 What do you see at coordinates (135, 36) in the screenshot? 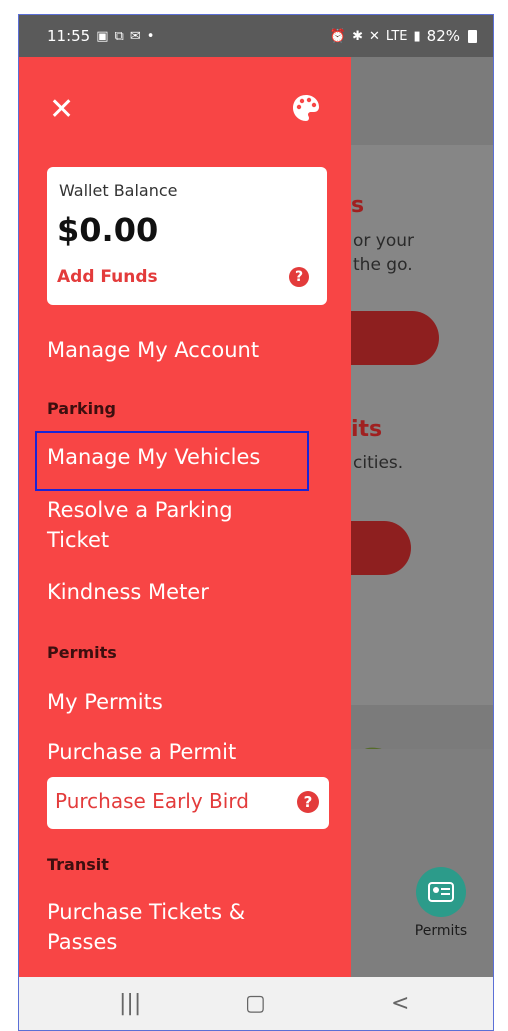
I see `mail-icon: ✉` at bounding box center [135, 36].